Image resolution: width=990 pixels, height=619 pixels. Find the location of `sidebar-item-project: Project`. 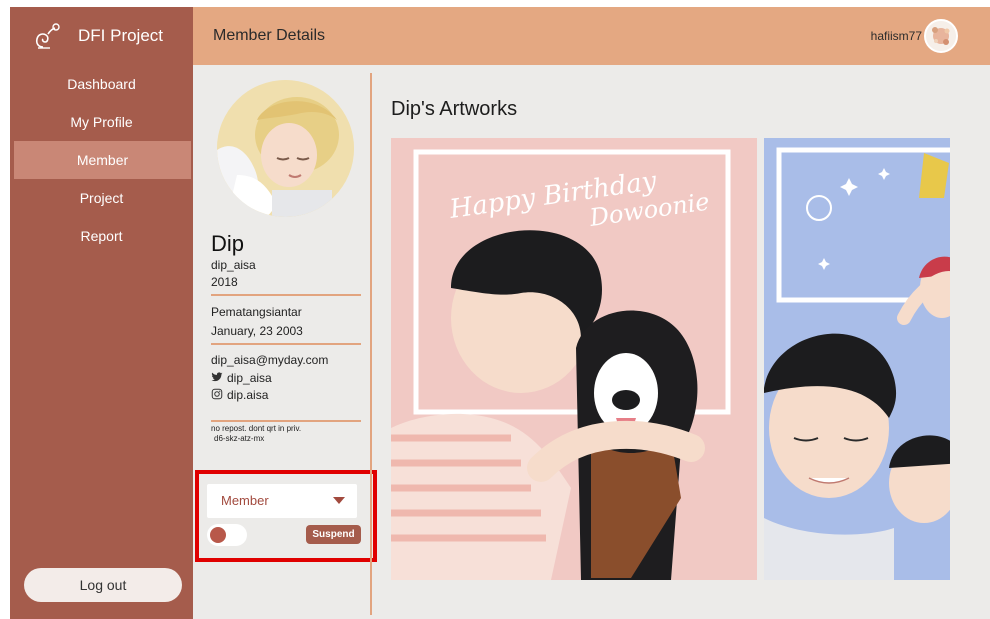

sidebar-item-project: Project is located at coordinates (101, 198).